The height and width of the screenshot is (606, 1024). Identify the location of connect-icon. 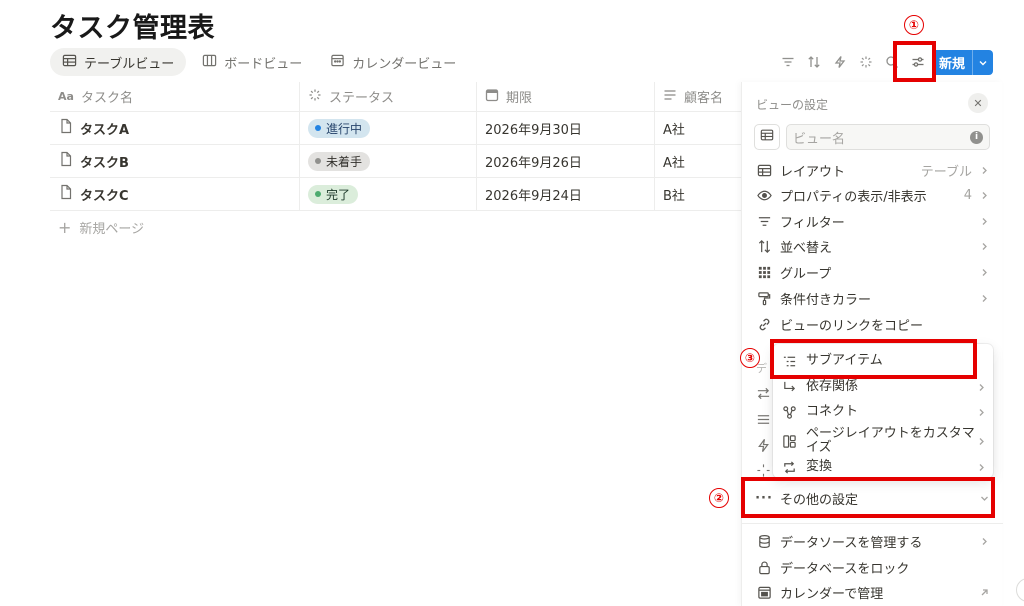
(789, 412).